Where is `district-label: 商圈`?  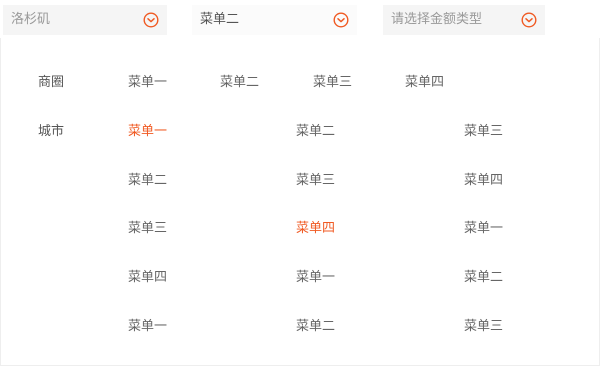 district-label: 商圈 is located at coordinates (51, 82).